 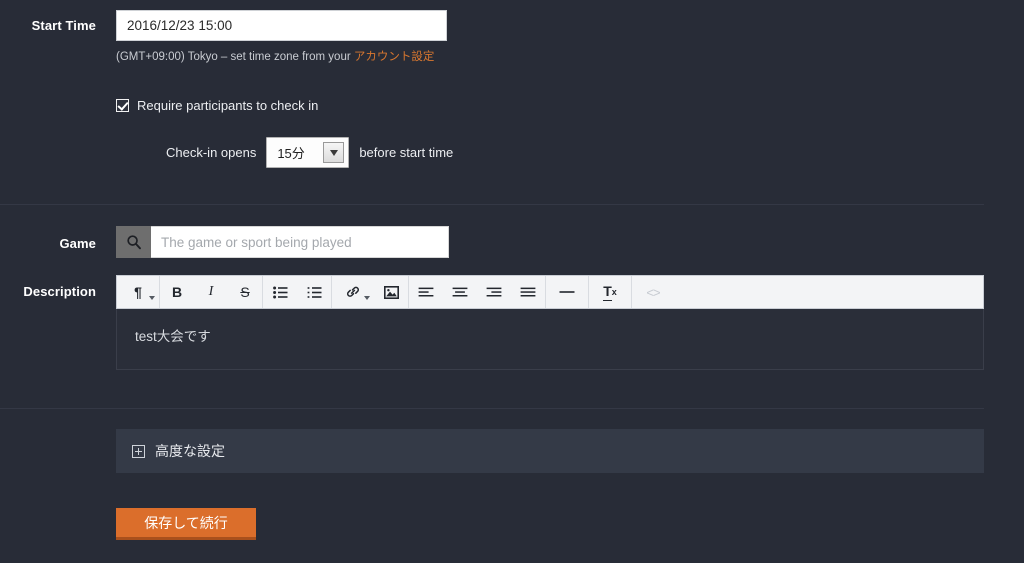 What do you see at coordinates (122, 105) in the screenshot?
I see `require-checkin-checkbox` at bounding box center [122, 105].